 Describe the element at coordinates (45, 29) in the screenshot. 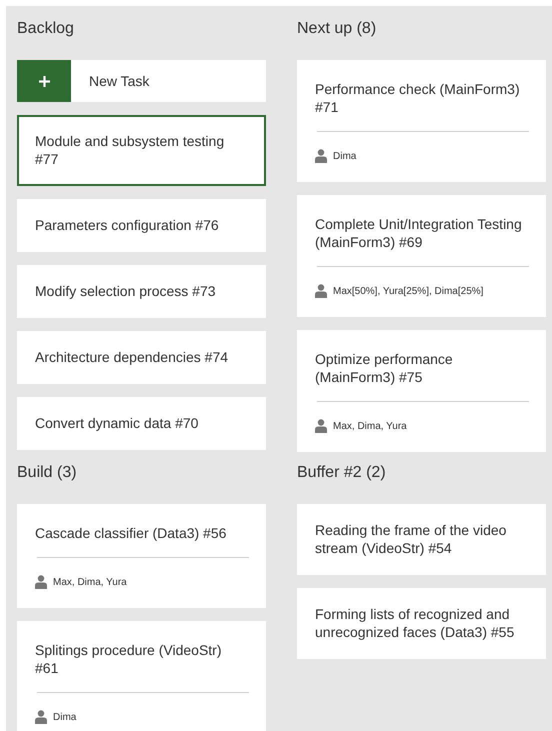

I see `column-title: Backlog` at that location.